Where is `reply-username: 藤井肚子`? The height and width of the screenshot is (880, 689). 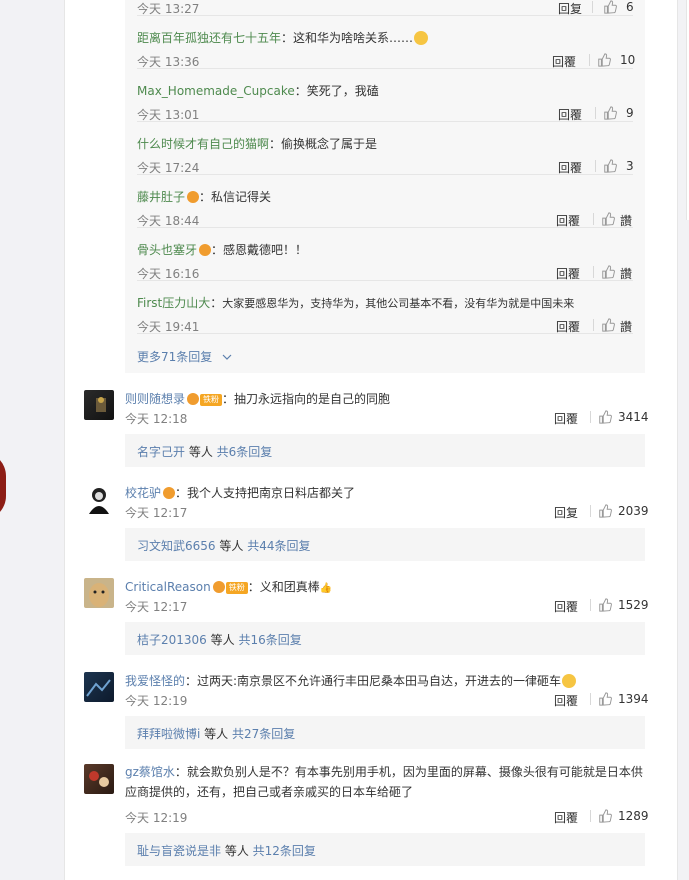 reply-username: 藤井肚子 is located at coordinates (161, 197).